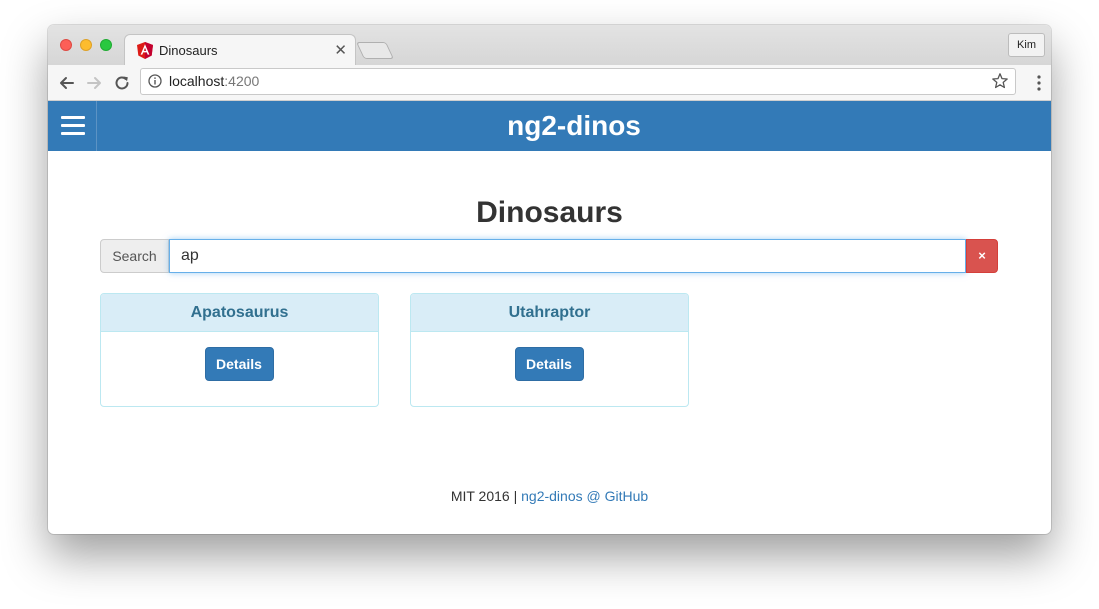 The width and height of the screenshot is (1099, 609). I want to click on forward-arrow-icon, so click(94, 83).